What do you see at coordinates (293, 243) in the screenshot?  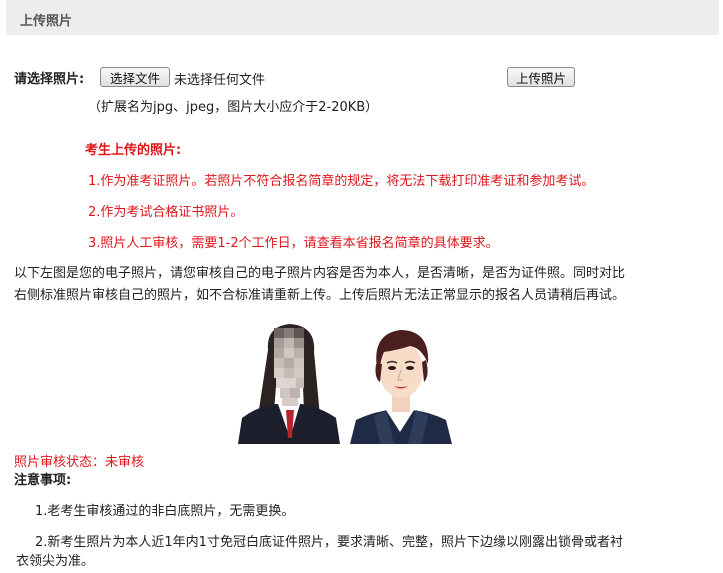 I see `note-item: 3.照片人工审核，需要1-2个工作日，请查看本省报名简章的具体要求。` at bounding box center [293, 243].